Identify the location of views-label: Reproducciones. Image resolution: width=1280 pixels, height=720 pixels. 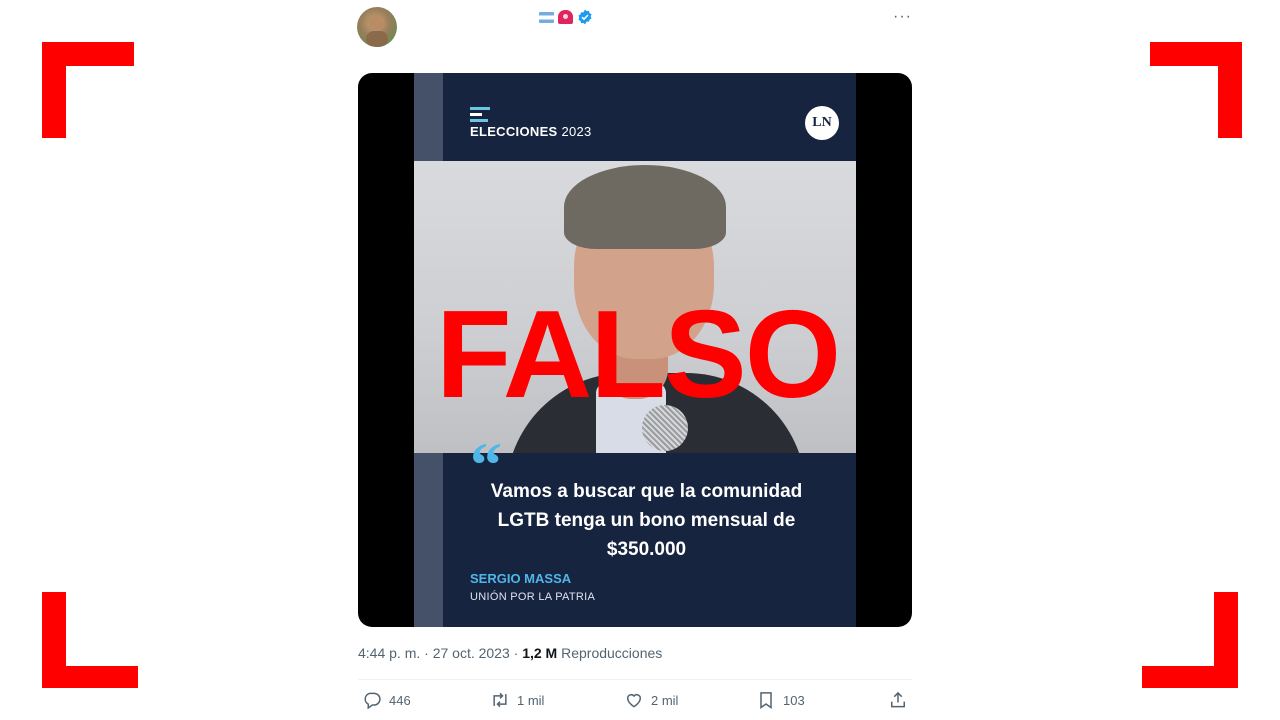
(610, 653).